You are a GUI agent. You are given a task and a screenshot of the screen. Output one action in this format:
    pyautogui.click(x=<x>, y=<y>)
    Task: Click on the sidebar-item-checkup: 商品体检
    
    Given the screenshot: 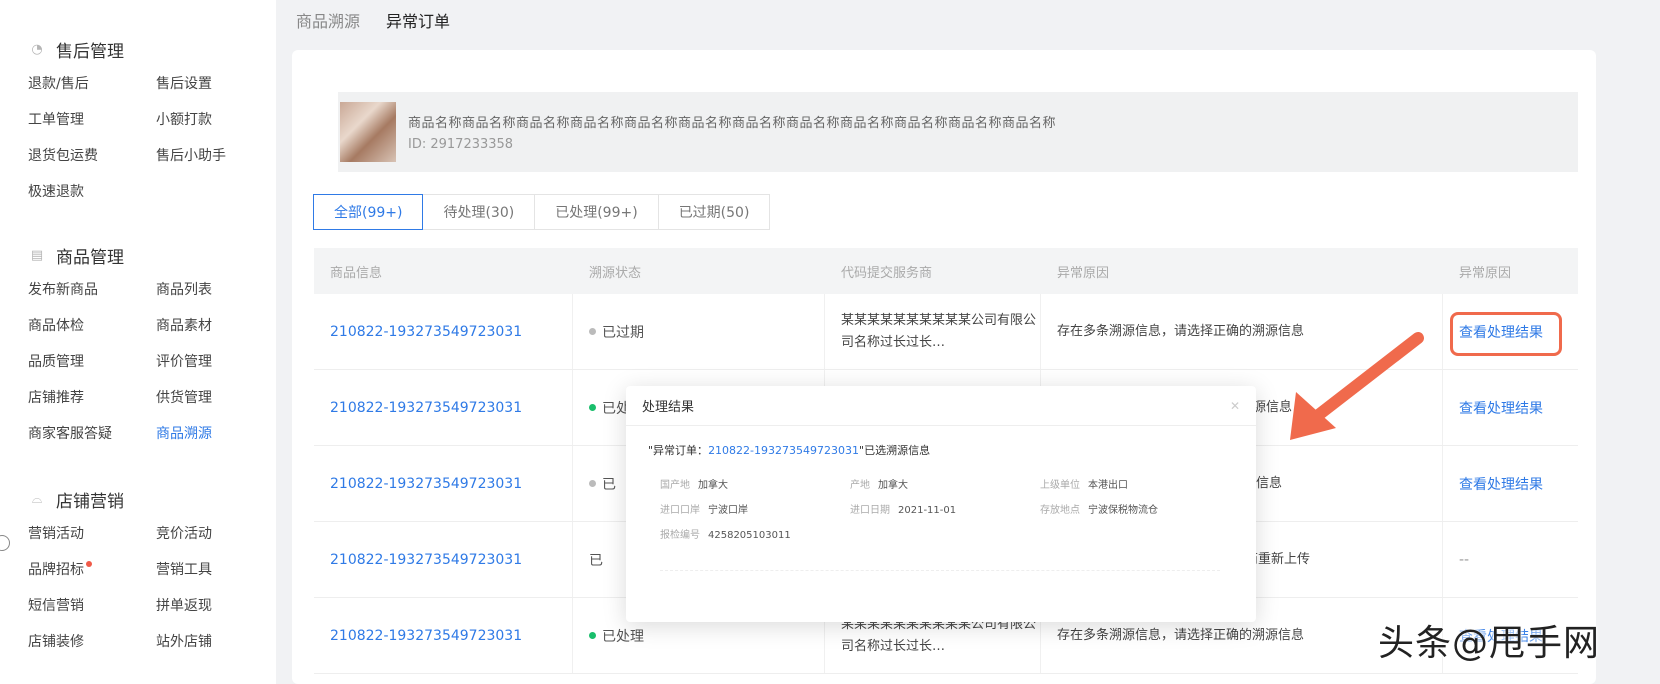 What is the action you would take?
    pyautogui.click(x=92, y=326)
    